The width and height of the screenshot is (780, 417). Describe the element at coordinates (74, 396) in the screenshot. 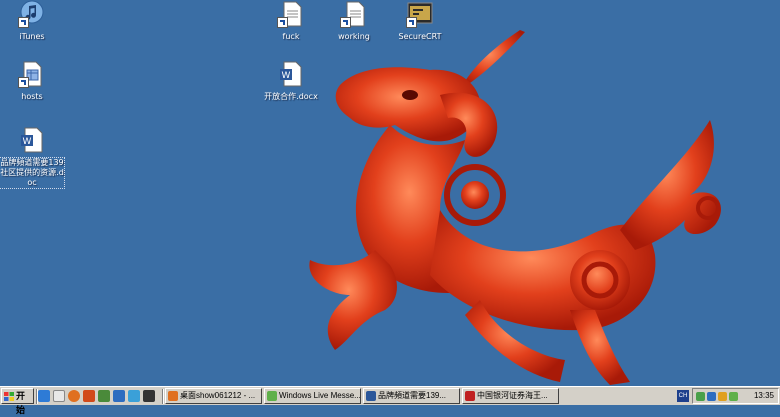

I see `firefox-icon` at that location.